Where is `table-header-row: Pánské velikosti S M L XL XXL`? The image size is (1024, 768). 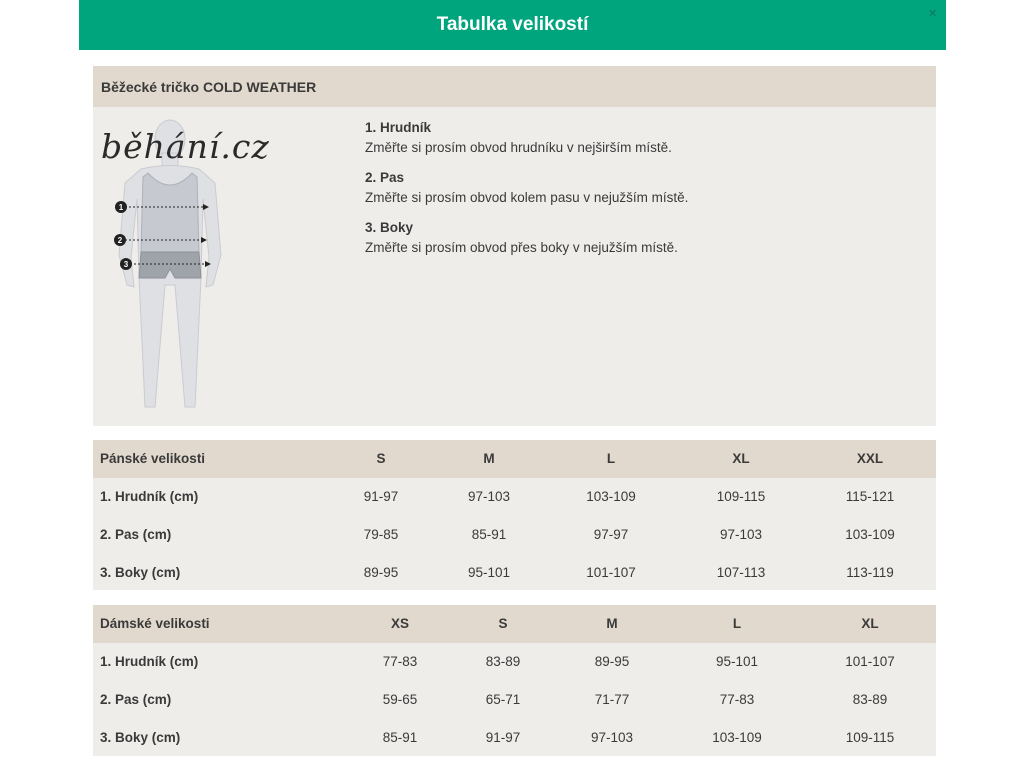
table-header-row: Pánské velikosti S M L XL XXL is located at coordinates (514, 459).